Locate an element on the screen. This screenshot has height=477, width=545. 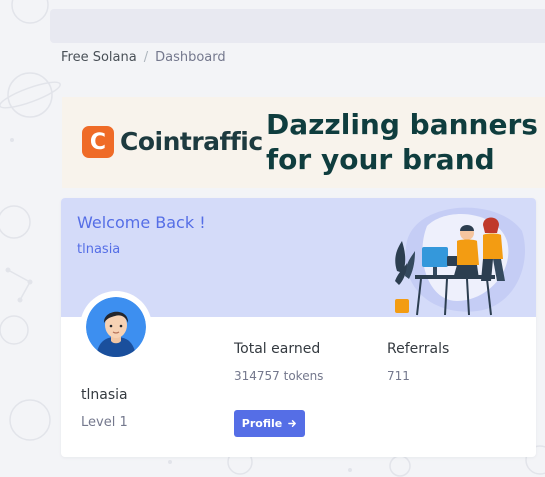
total-earned-label: Total earned is located at coordinates (277, 349).